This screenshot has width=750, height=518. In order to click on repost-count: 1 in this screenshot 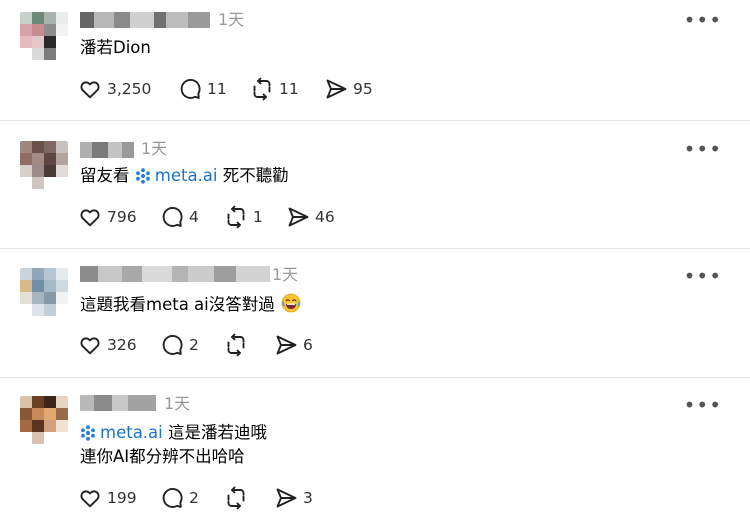, I will do `click(258, 217)`.